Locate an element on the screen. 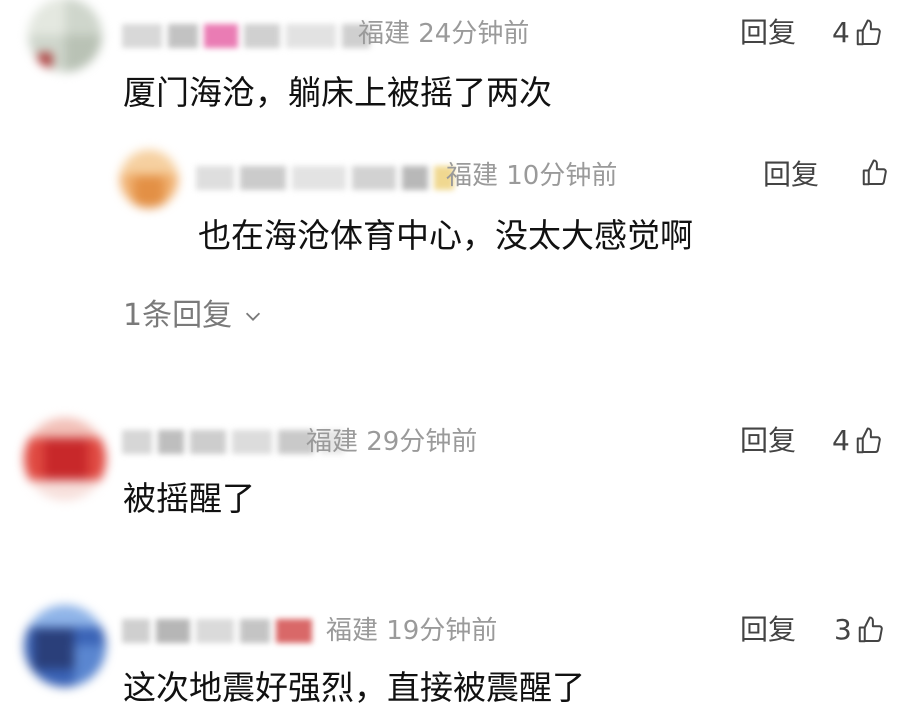 The image size is (897, 720). like-button: 3 is located at coordinates (860, 630).